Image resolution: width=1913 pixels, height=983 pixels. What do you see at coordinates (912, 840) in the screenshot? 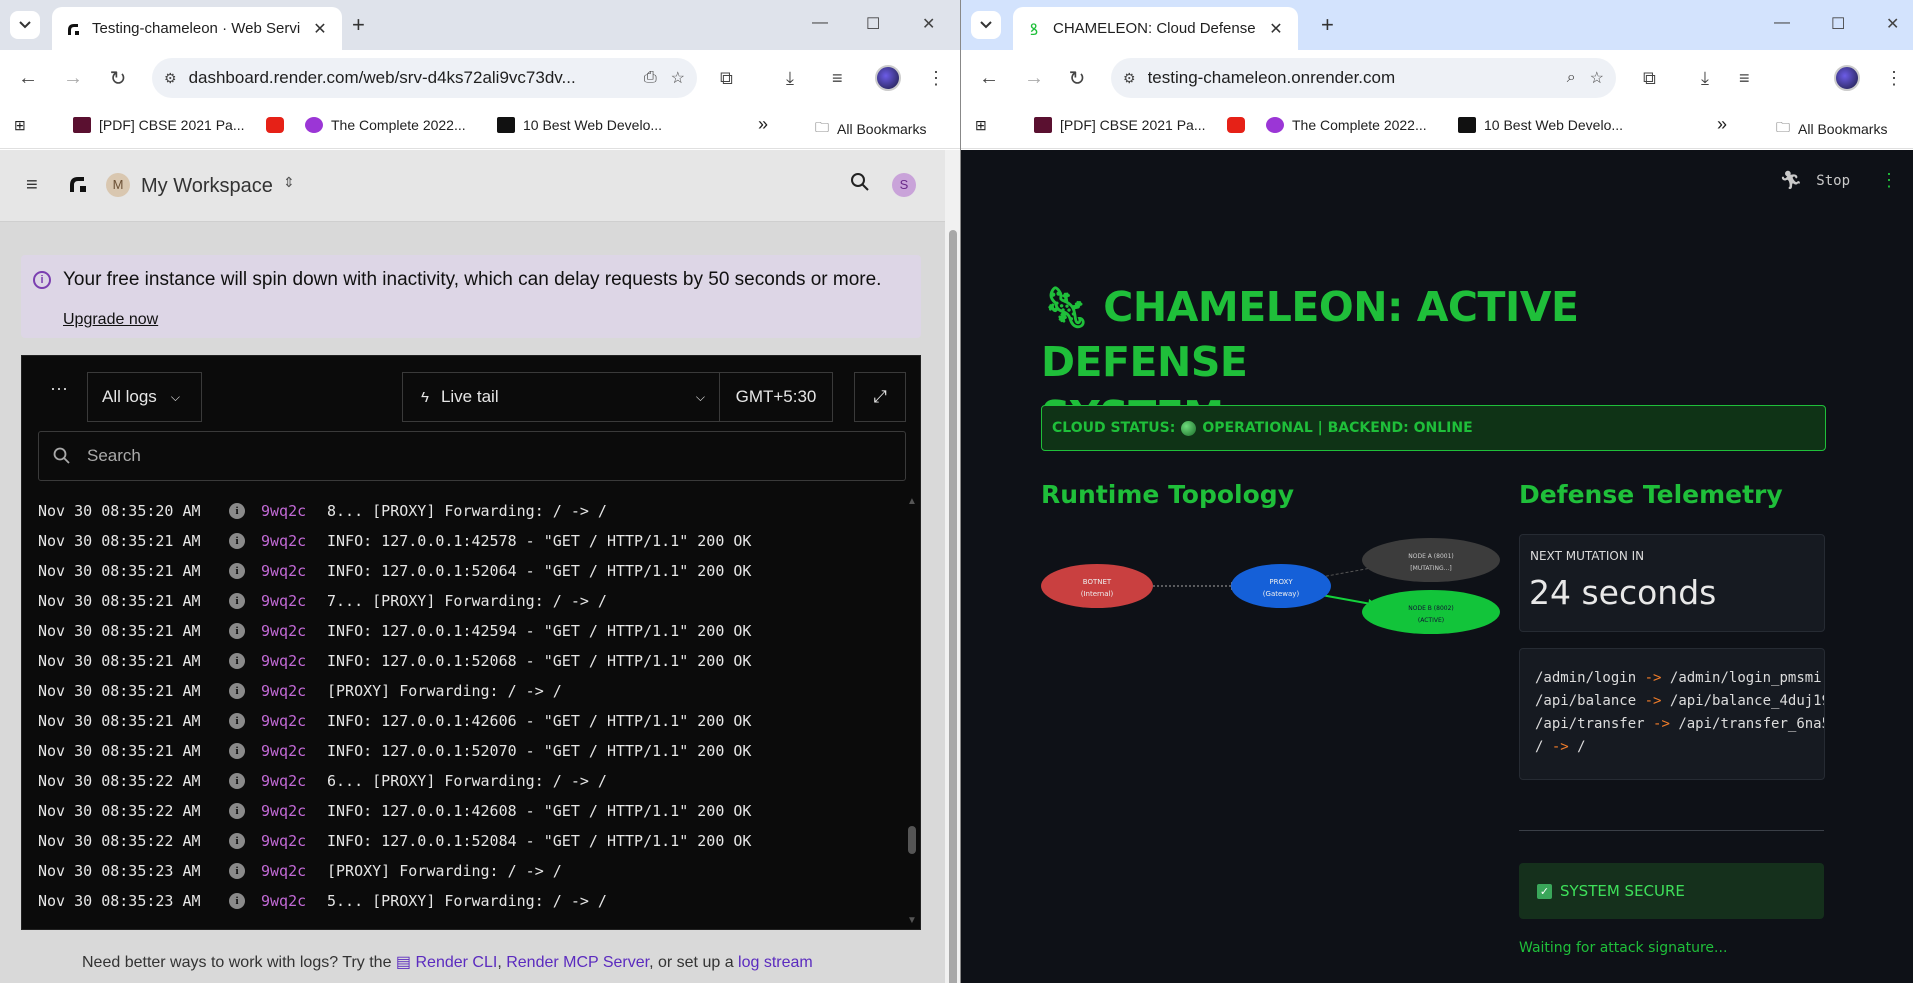
I see `log-scrollbar-thumb` at bounding box center [912, 840].